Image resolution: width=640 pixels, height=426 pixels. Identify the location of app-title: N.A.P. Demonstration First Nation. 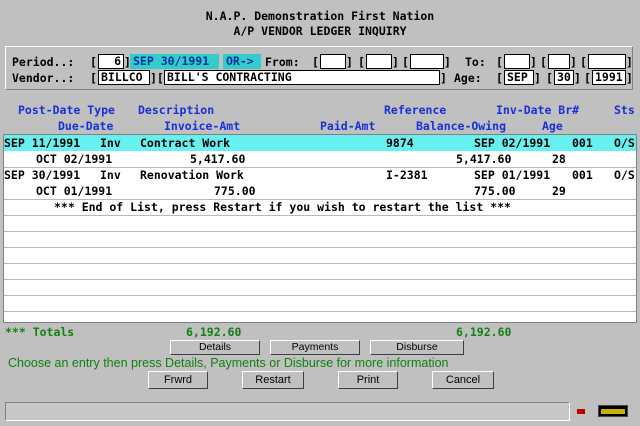
(320, 16).